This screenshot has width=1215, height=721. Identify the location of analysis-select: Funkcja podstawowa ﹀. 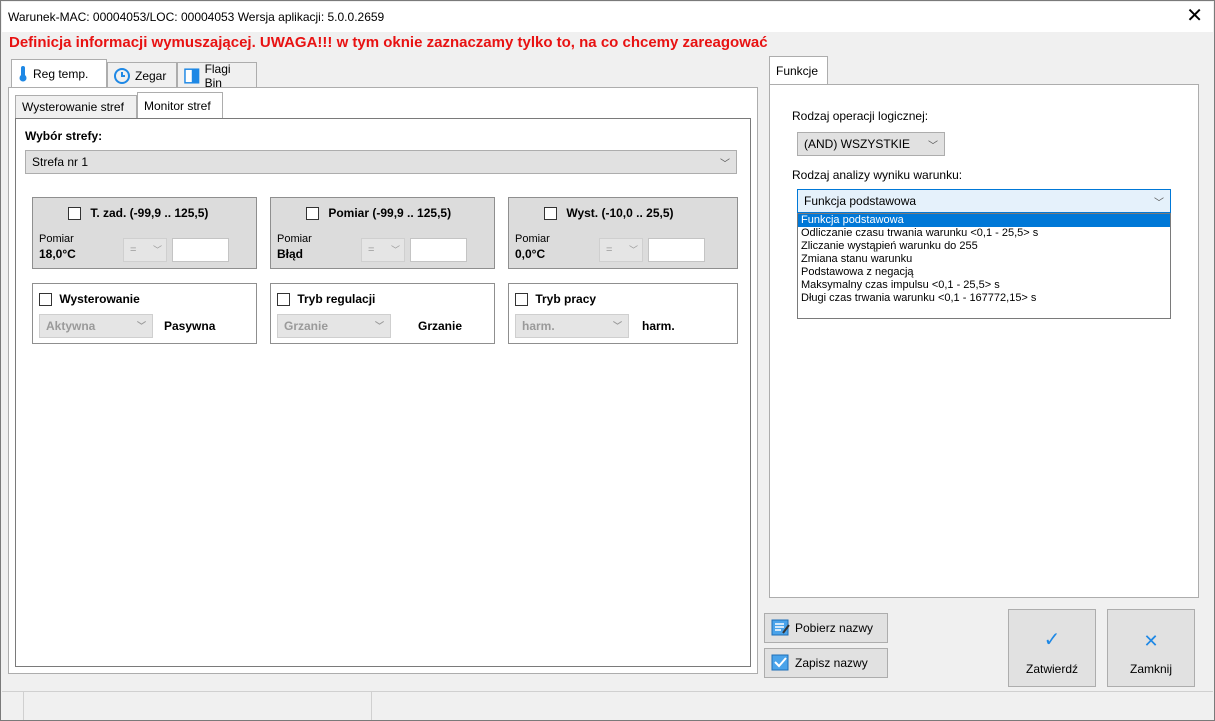
(984, 201).